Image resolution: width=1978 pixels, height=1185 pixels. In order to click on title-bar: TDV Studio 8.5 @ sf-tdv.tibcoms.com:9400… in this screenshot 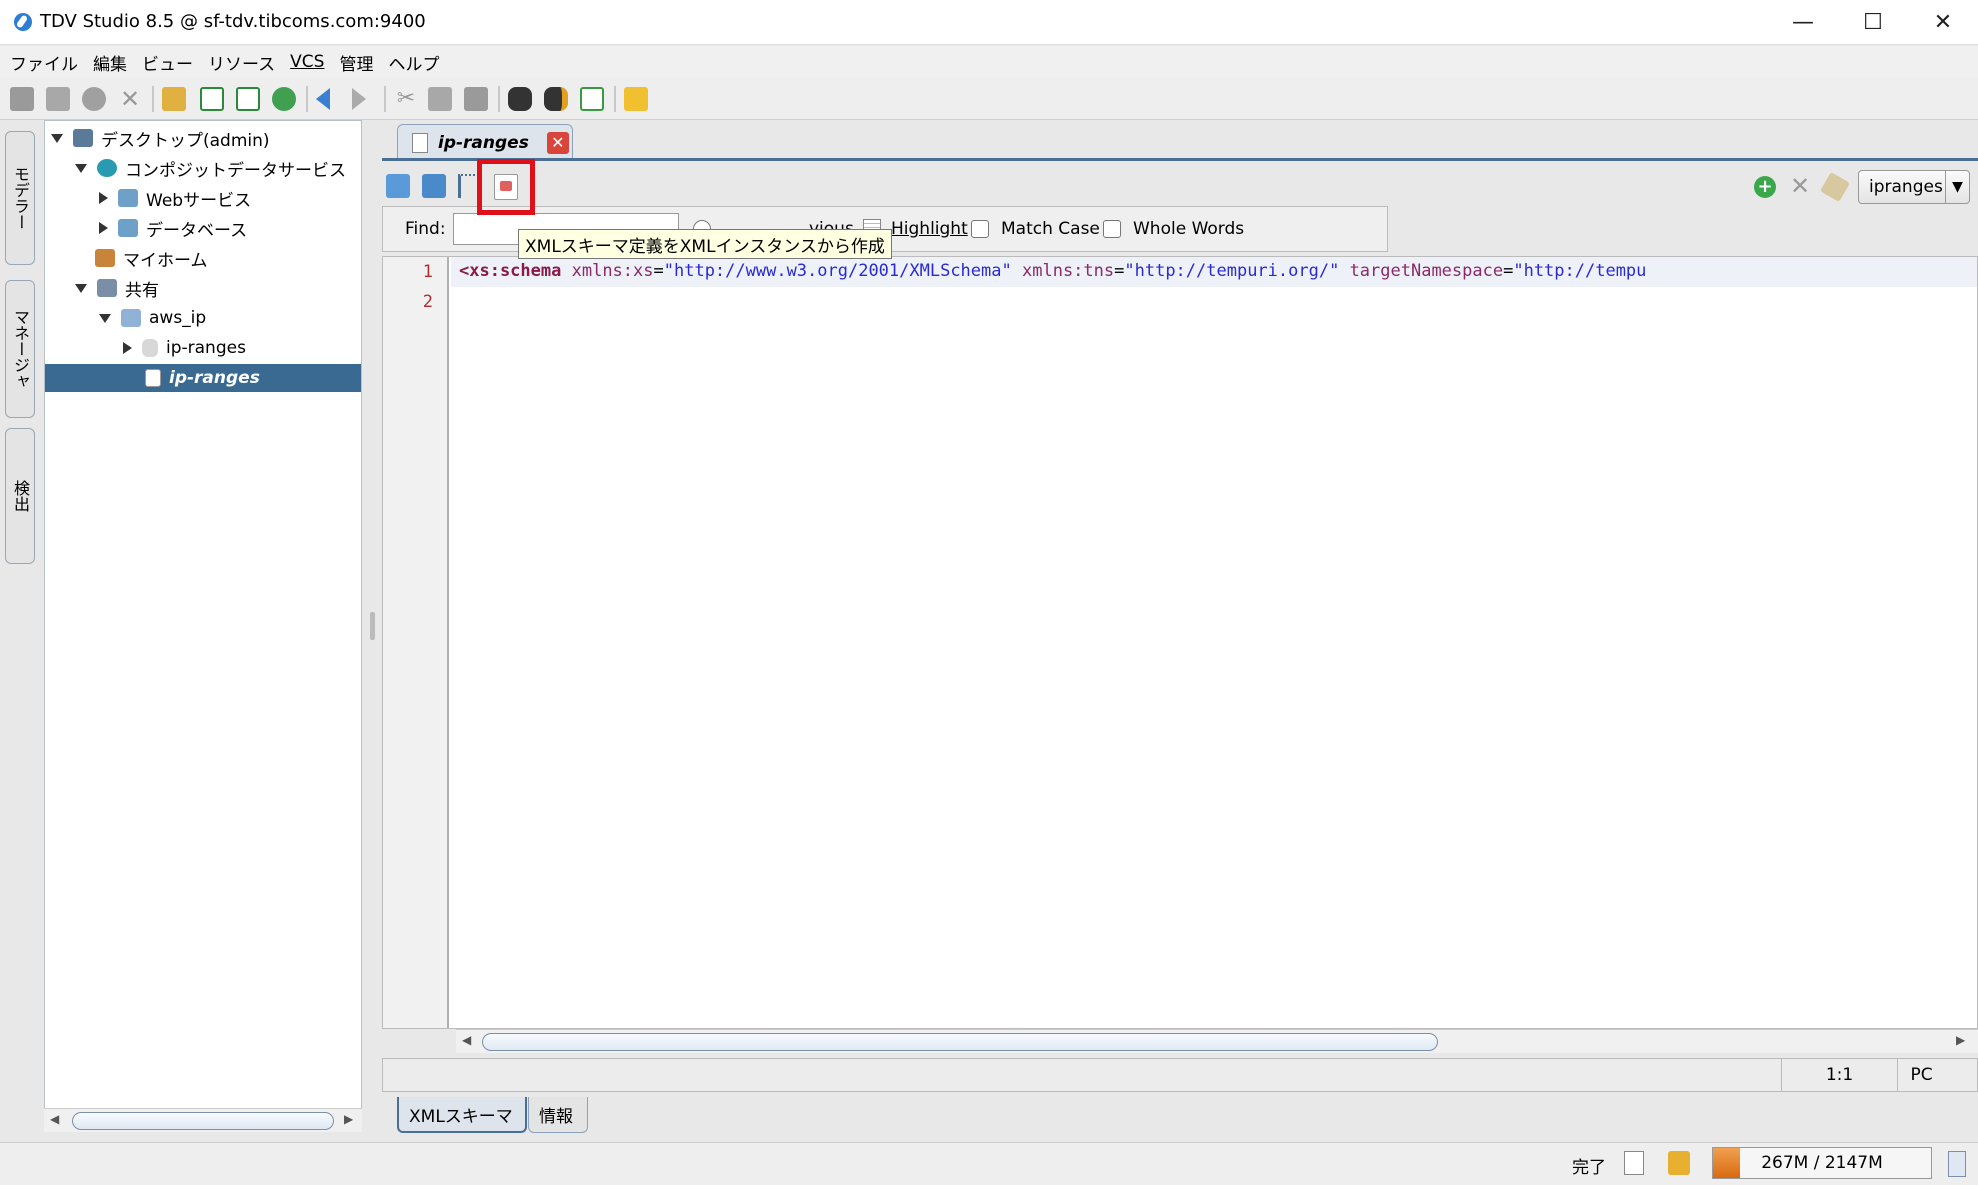, I will do `click(989, 22)`.